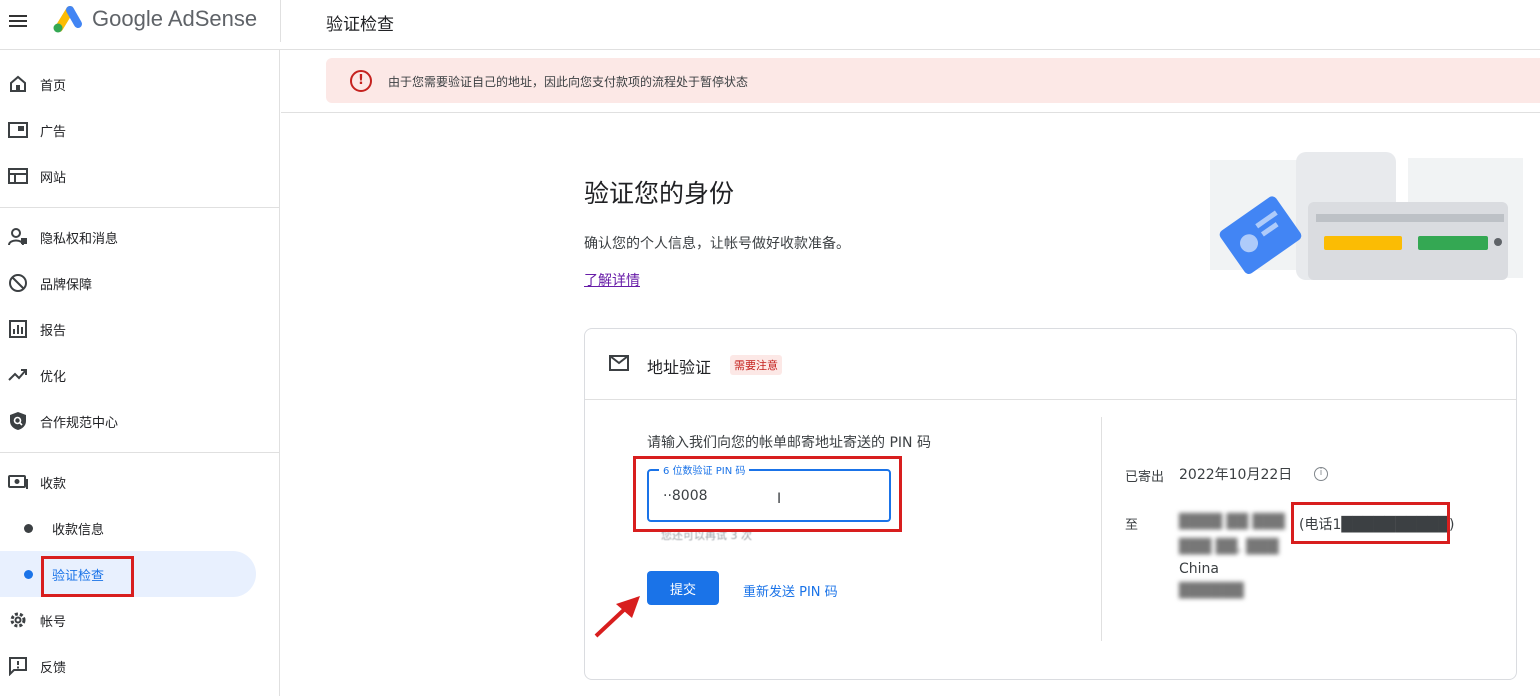 The image size is (1540, 696). What do you see at coordinates (130, 528) in the screenshot?
I see `sidebar-item-payment-info: 收款信息` at bounding box center [130, 528].